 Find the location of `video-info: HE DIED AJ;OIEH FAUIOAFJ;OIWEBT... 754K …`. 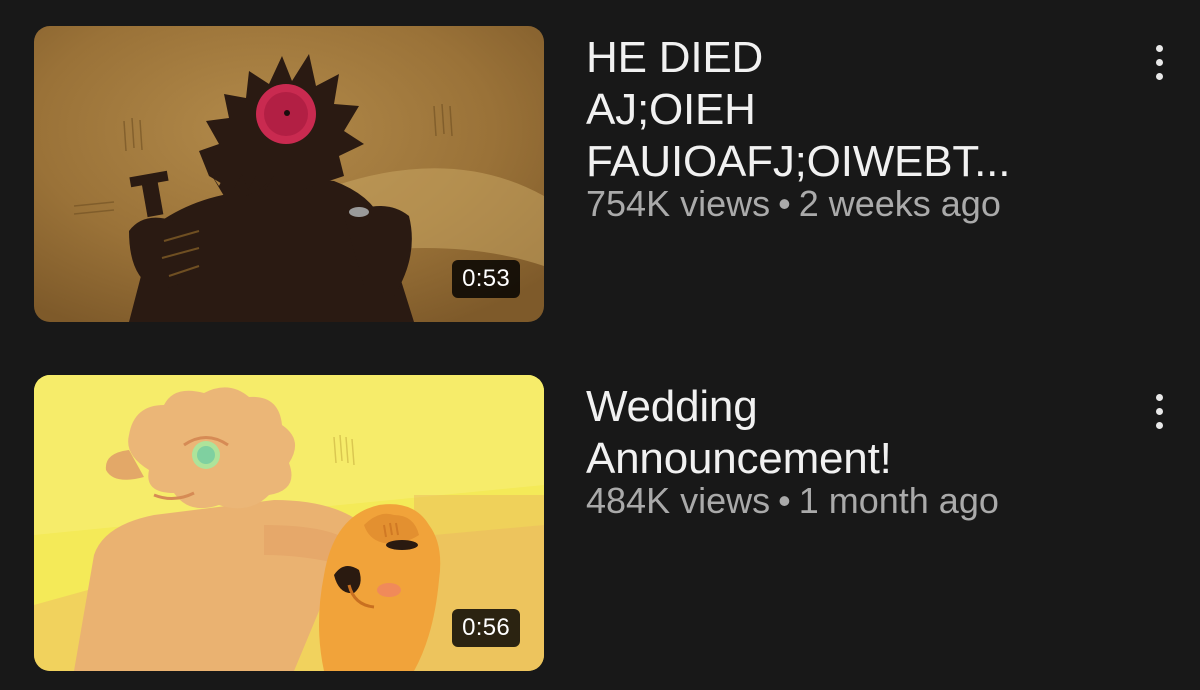

video-info: HE DIED AJ;OIEH FAUIOAFJ;OIWEBT... 754K … is located at coordinates (856, 128).